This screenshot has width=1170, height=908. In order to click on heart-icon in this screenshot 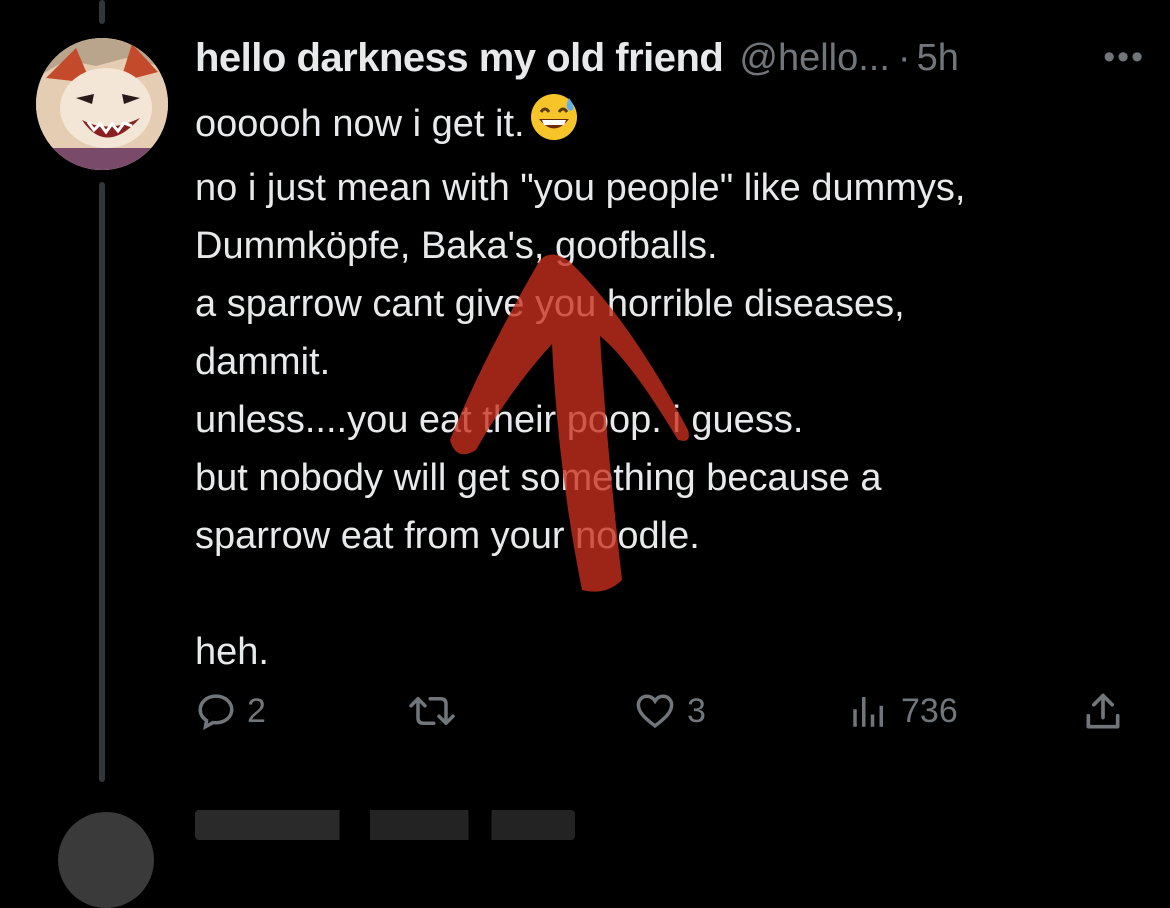, I will do `click(655, 711)`.